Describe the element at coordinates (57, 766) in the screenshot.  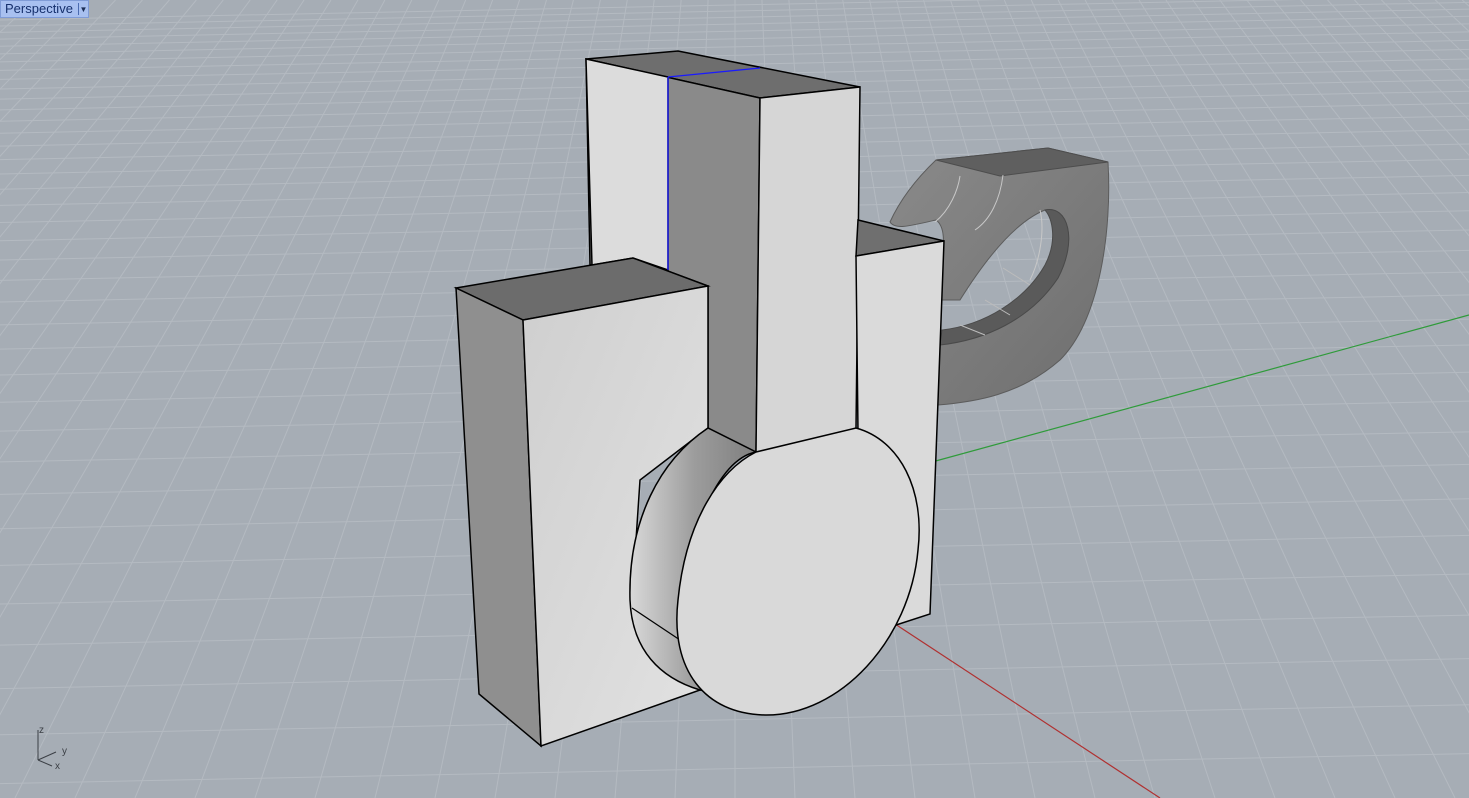
I see `axis-x-label: x` at that location.